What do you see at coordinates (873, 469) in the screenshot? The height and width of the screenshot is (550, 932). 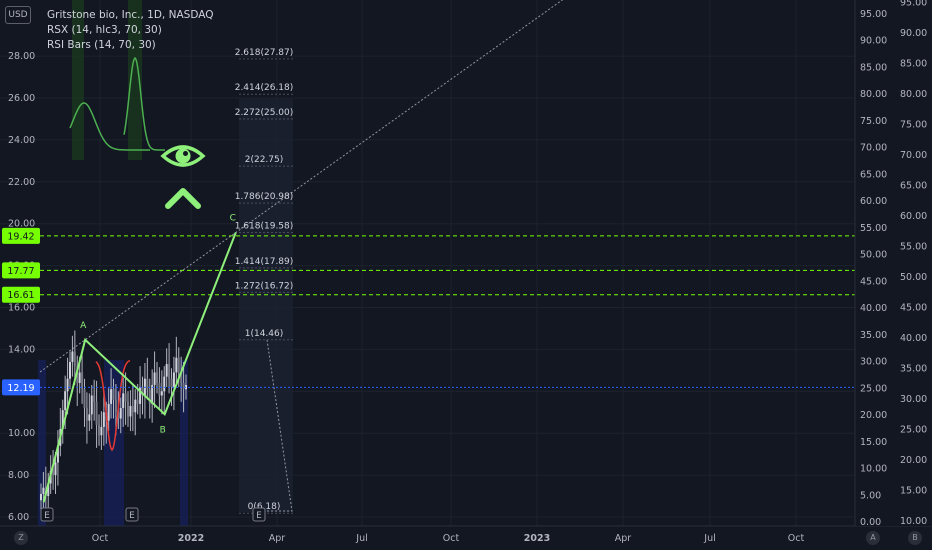 I see `osc1-tick: 10.00` at bounding box center [873, 469].